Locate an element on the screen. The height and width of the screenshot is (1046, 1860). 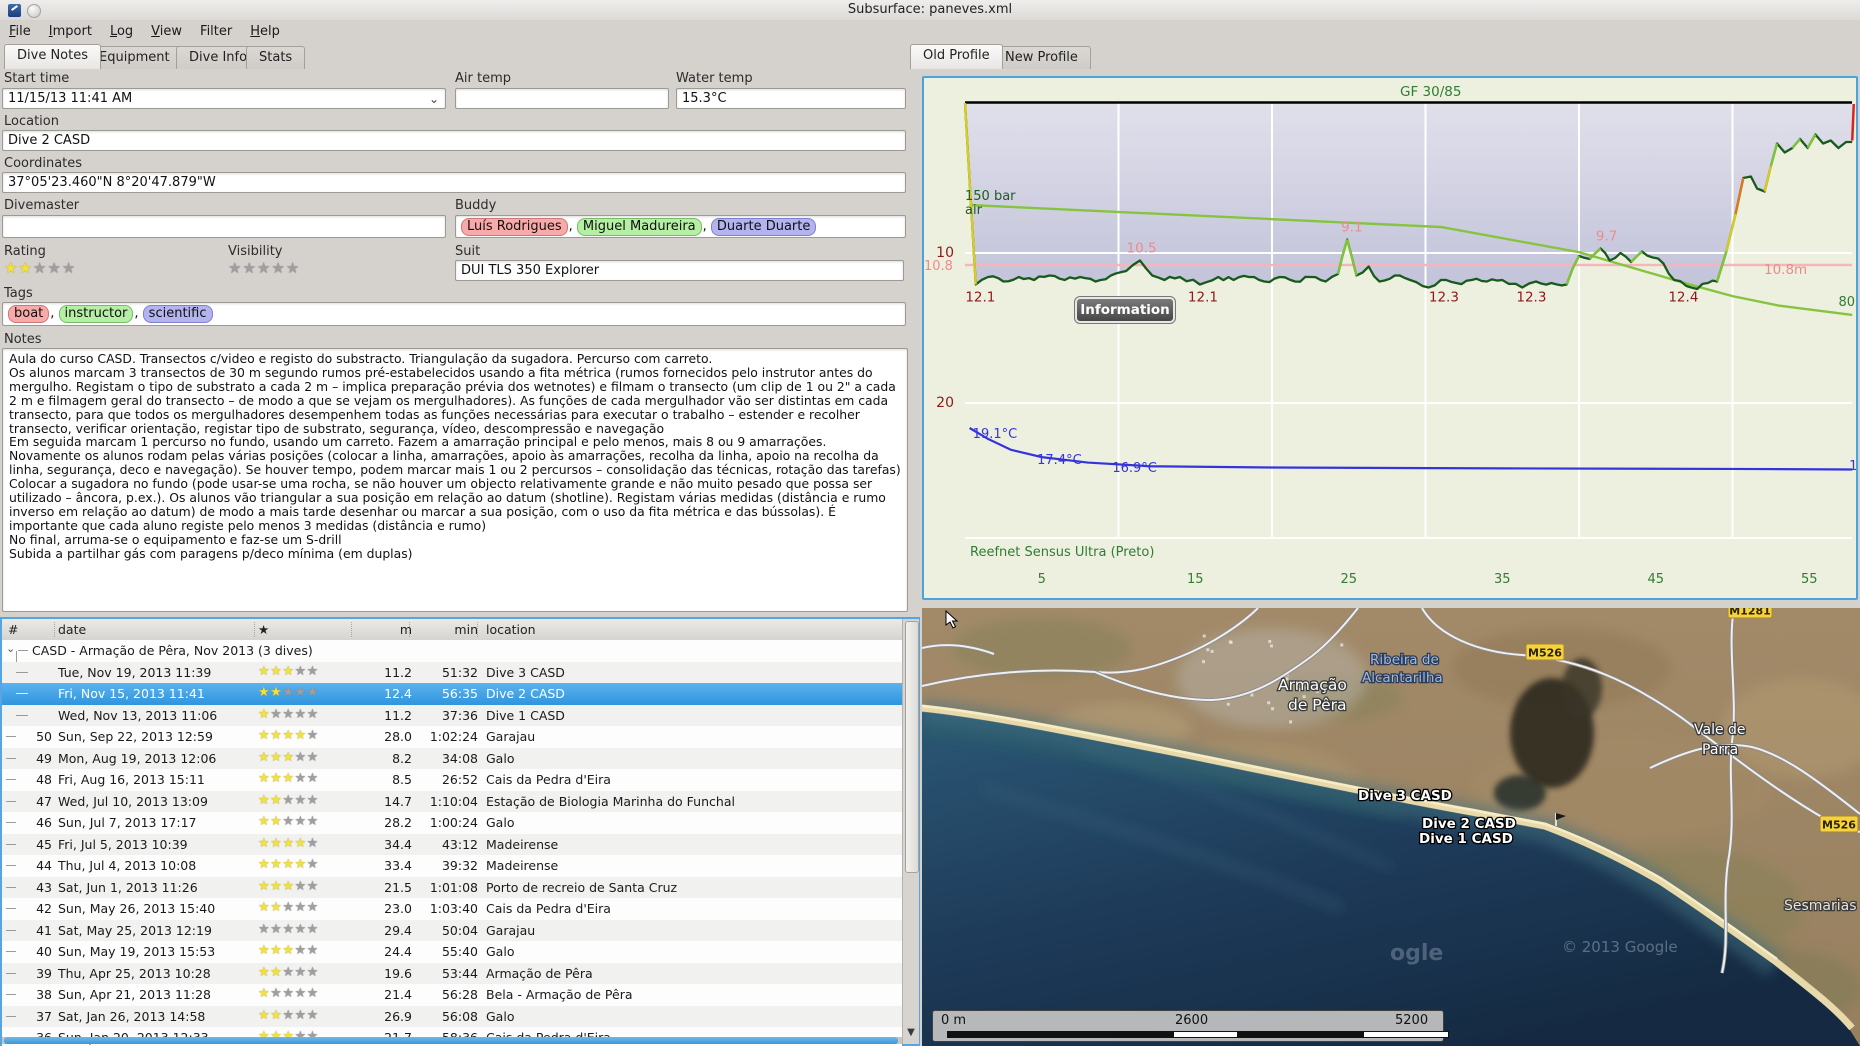
dive-duration: 39:32 is located at coordinates (459, 865).